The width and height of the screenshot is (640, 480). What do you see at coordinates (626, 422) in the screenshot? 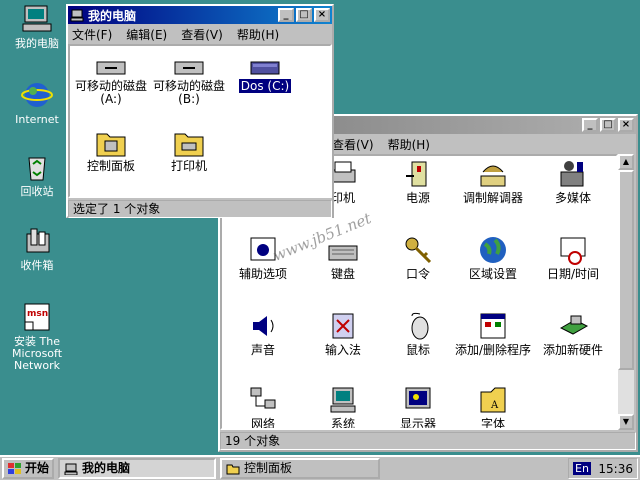
I see `scroll-down-button: ▼` at bounding box center [626, 422].